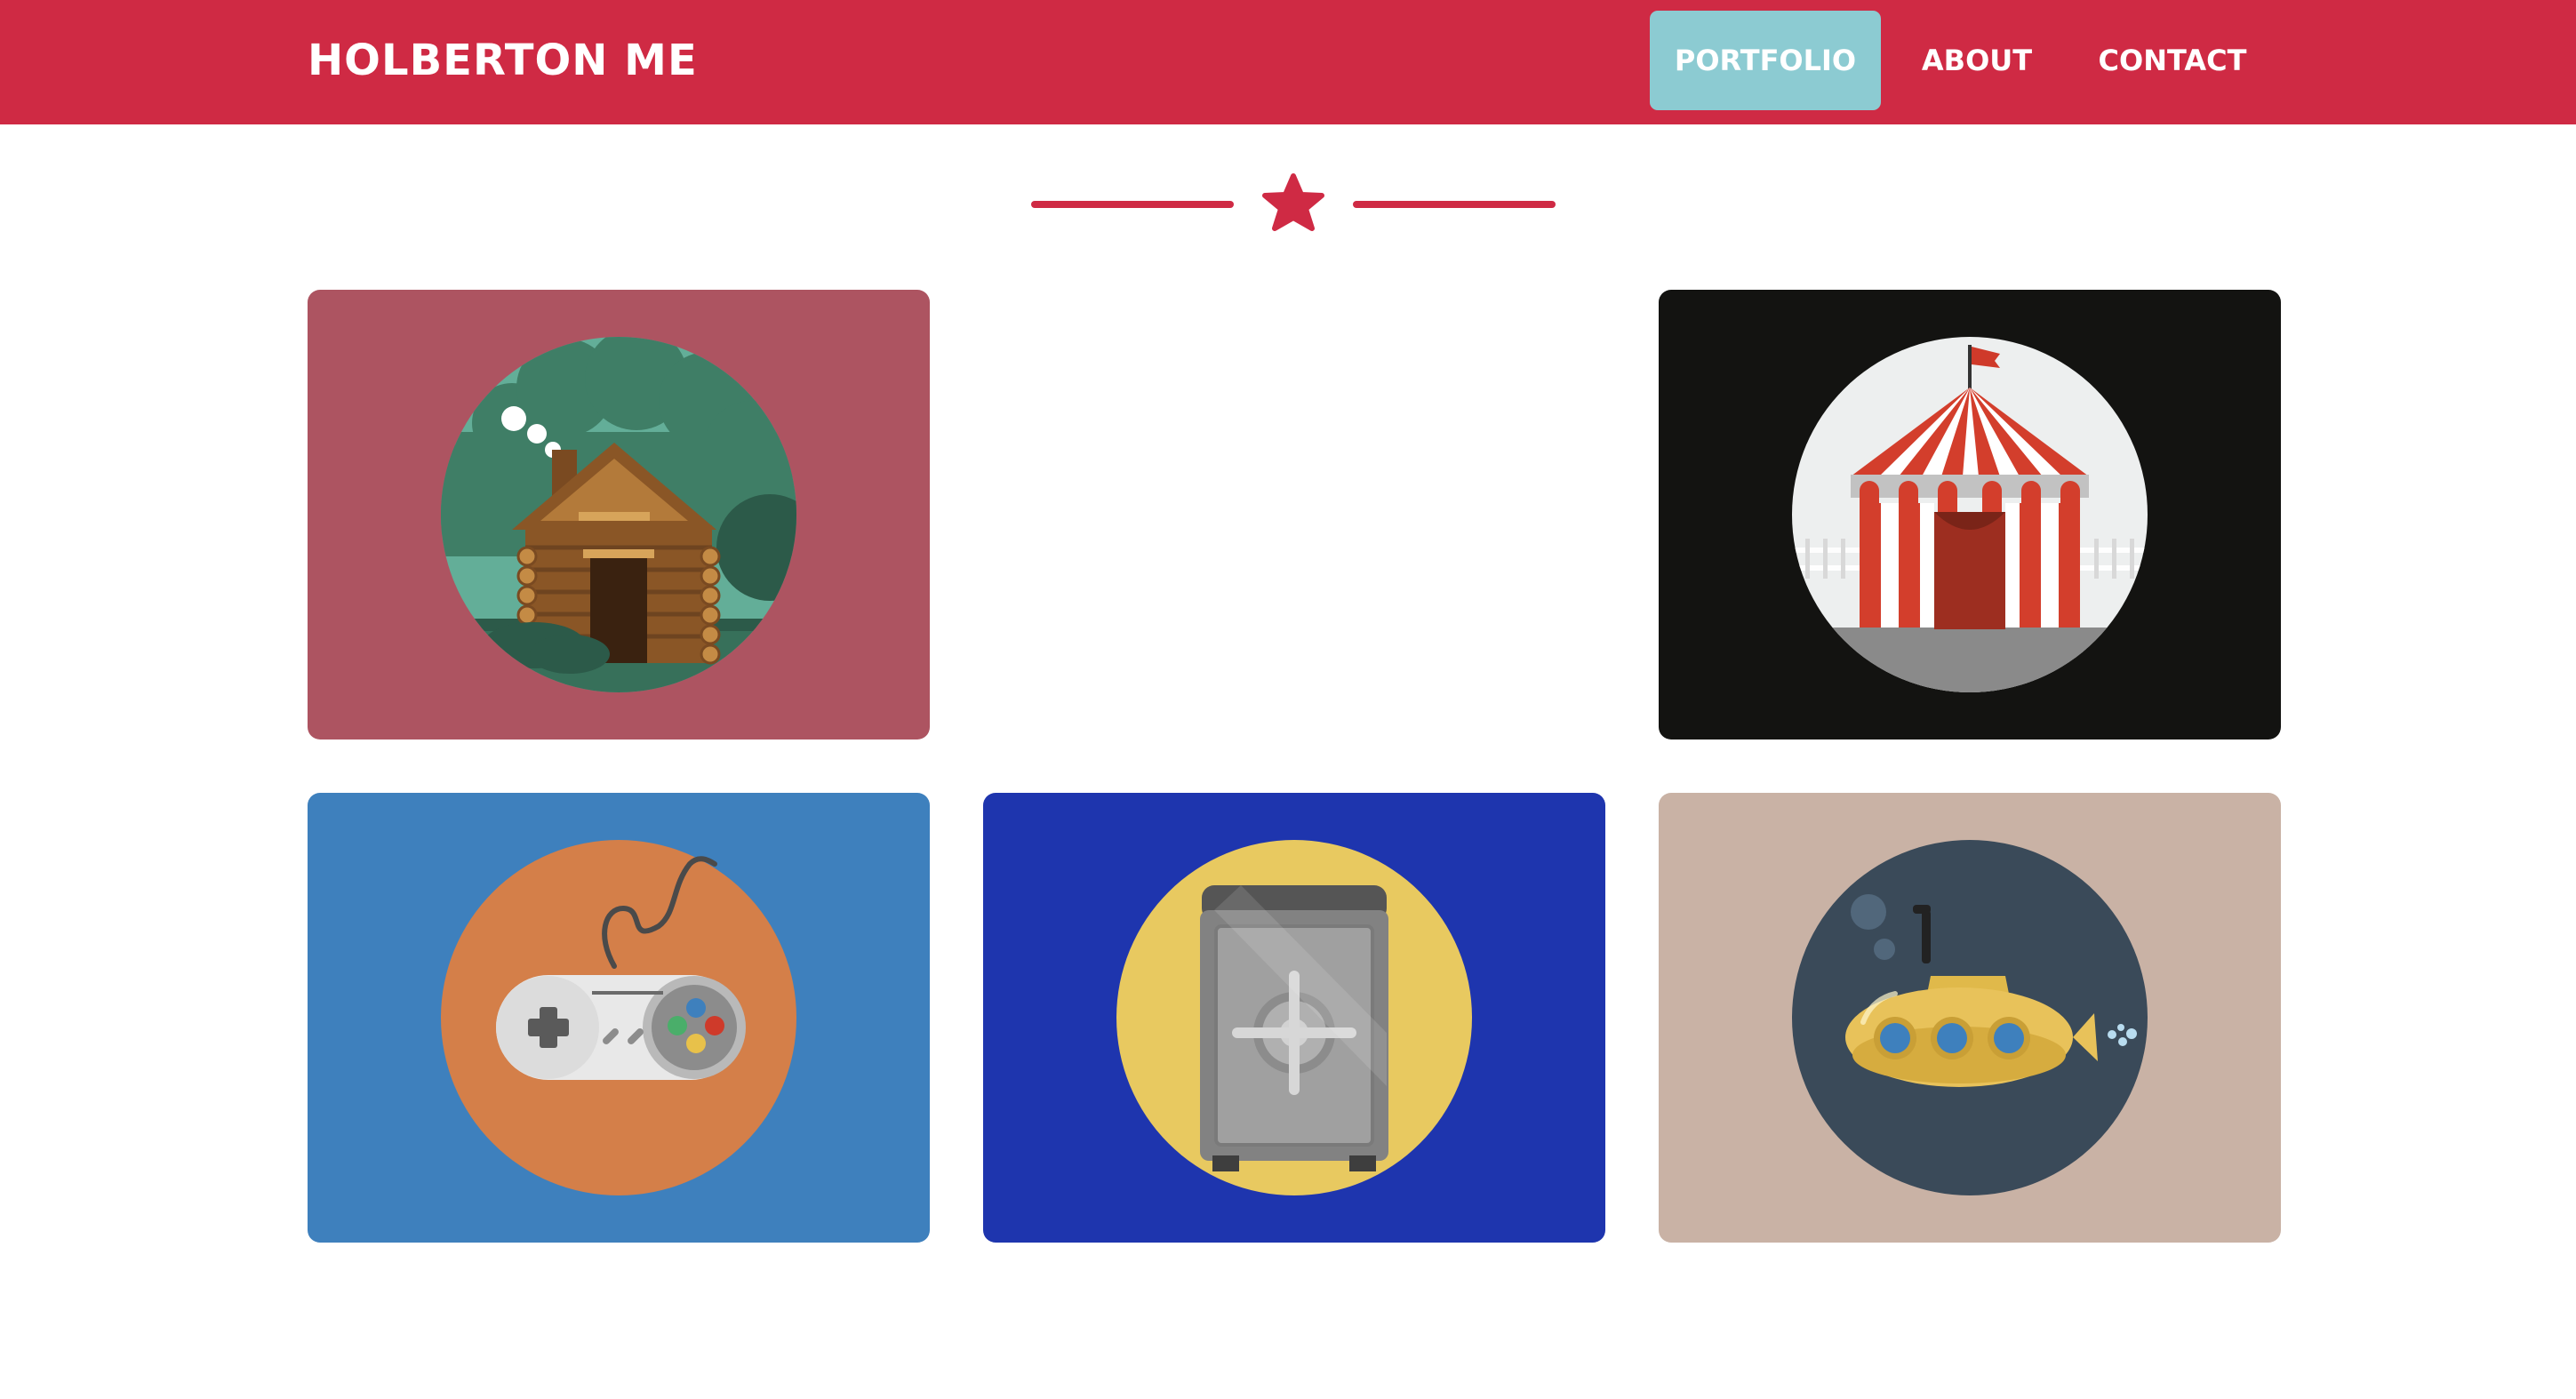 This screenshot has width=2576, height=1399. I want to click on portfolio-card-controller, so click(619, 1018).